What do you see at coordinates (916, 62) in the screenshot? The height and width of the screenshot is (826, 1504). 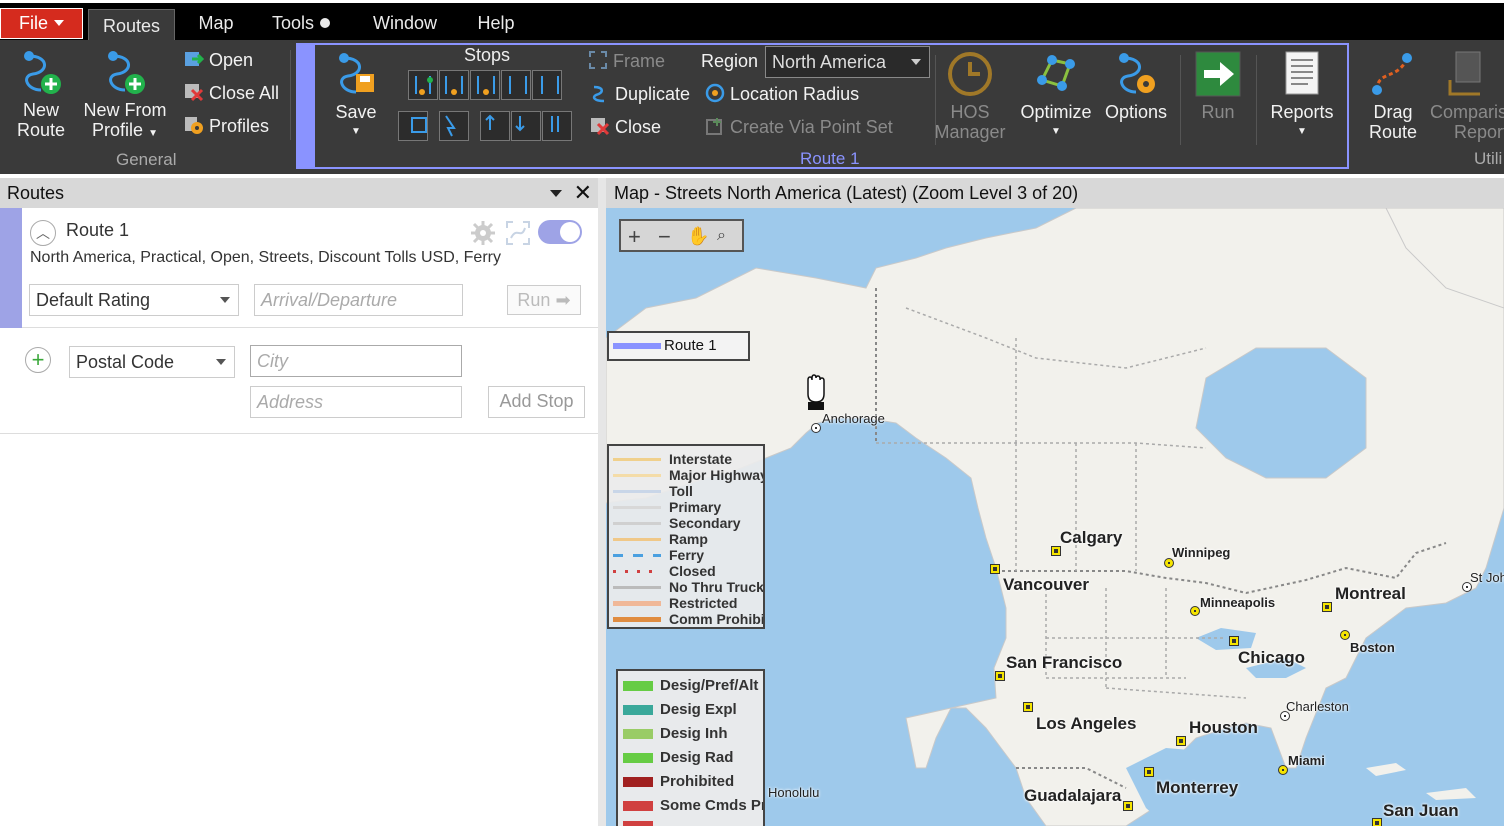 I see `chevron-down-icon` at bounding box center [916, 62].